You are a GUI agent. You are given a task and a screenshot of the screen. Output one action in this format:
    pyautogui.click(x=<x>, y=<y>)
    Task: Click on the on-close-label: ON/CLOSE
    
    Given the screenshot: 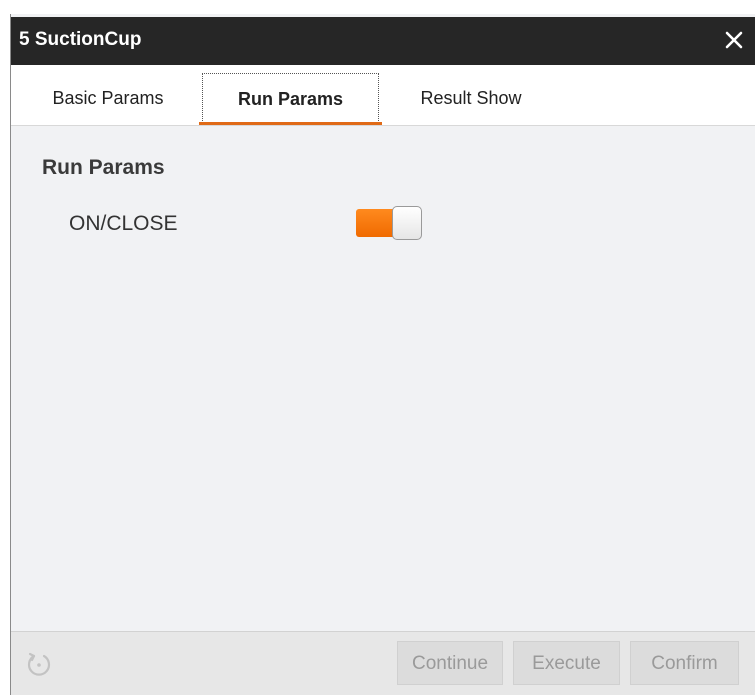 What is the action you would take?
    pyautogui.click(x=123, y=223)
    